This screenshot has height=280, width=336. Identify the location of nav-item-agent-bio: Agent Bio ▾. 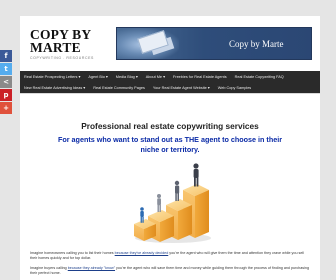
(97, 76).